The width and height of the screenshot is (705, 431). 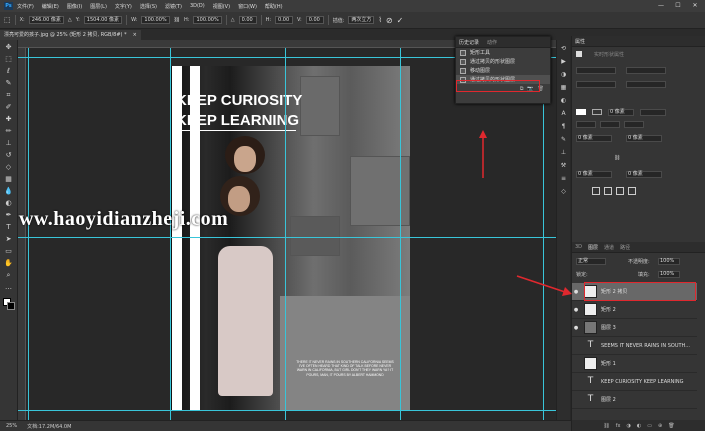 I want to click on vskew-field: 0.00, so click(x=314, y=20).